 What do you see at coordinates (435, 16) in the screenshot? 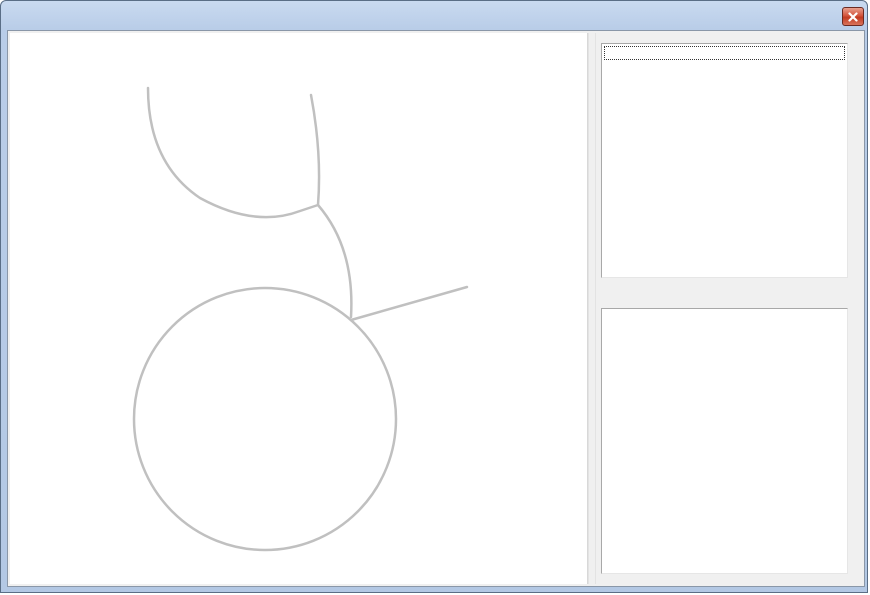
I see `title-bar` at bounding box center [435, 16].